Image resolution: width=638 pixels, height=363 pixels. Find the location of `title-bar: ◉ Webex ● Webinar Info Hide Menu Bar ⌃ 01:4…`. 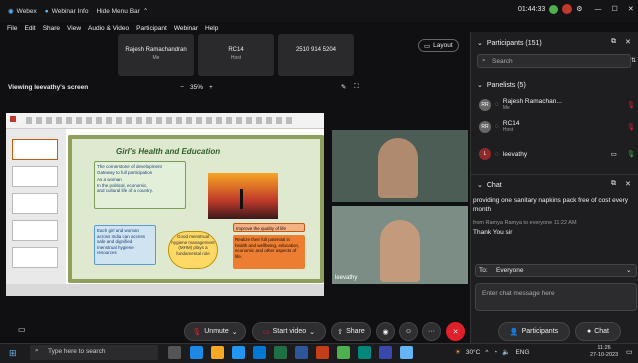

title-bar: ◉ Webex ● Webinar Info Hide Menu Bar ⌃ 01:4… is located at coordinates (319, 11).